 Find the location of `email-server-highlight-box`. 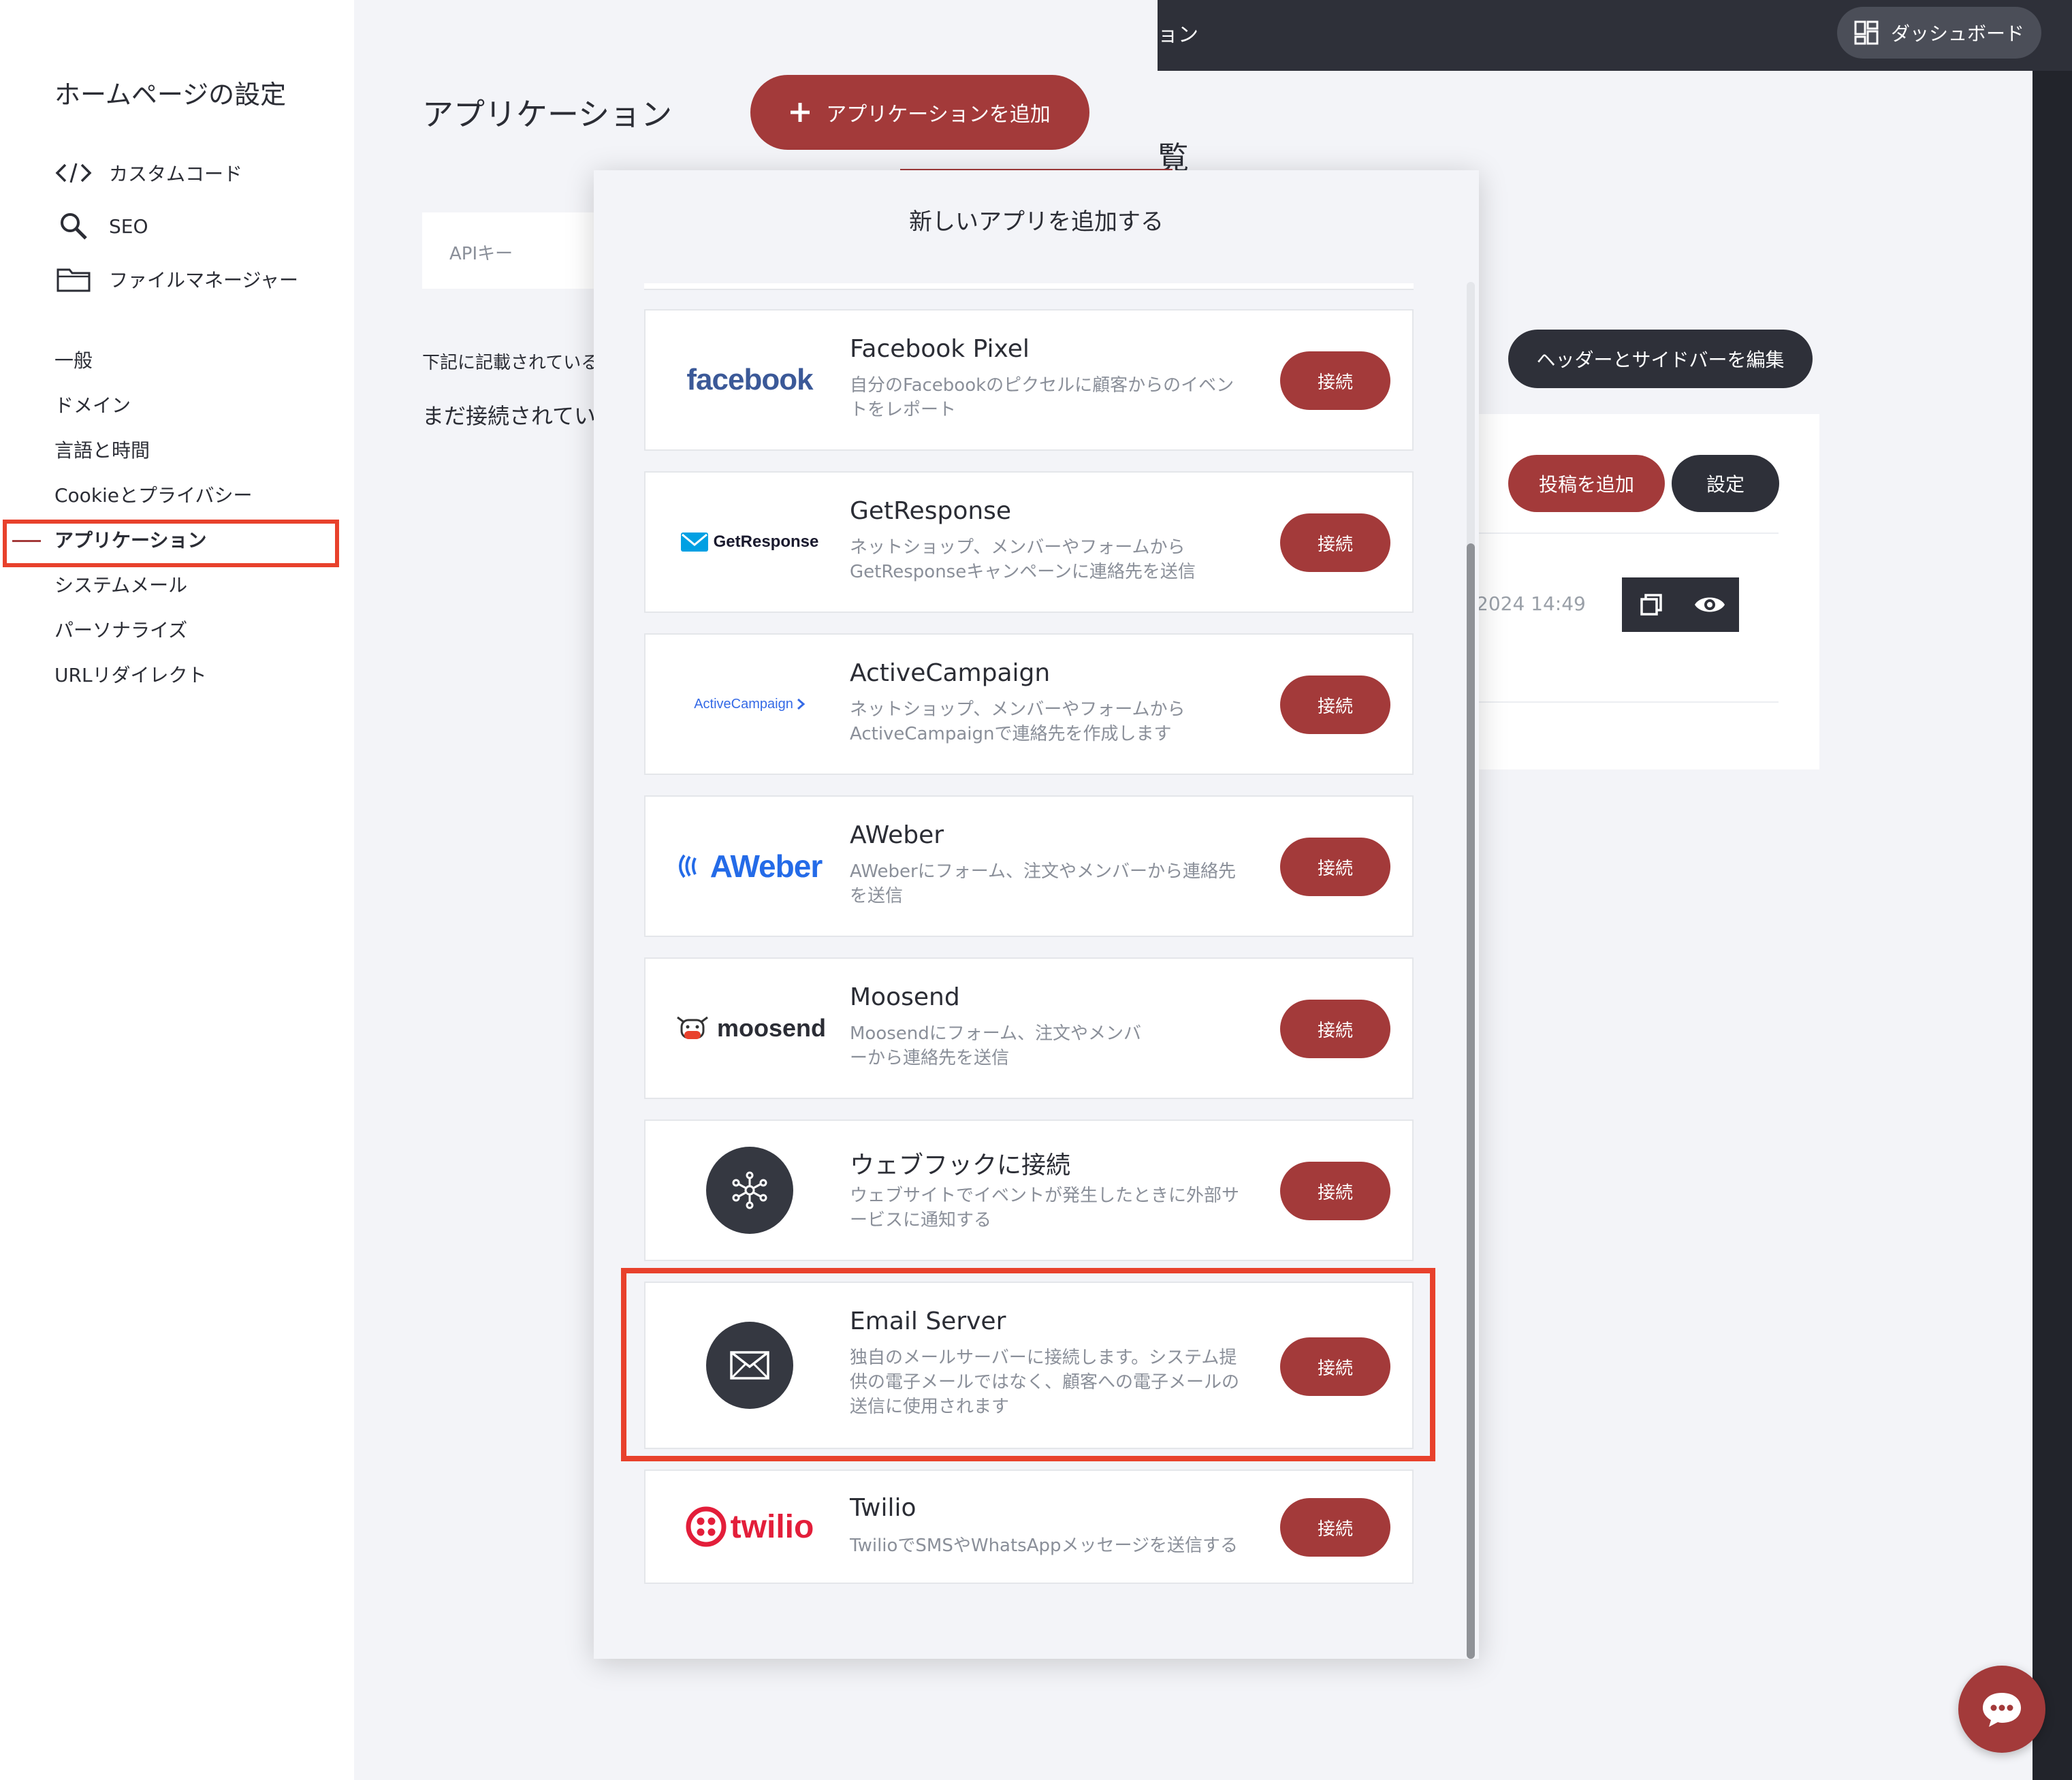

email-server-highlight-box is located at coordinates (1028, 1364).